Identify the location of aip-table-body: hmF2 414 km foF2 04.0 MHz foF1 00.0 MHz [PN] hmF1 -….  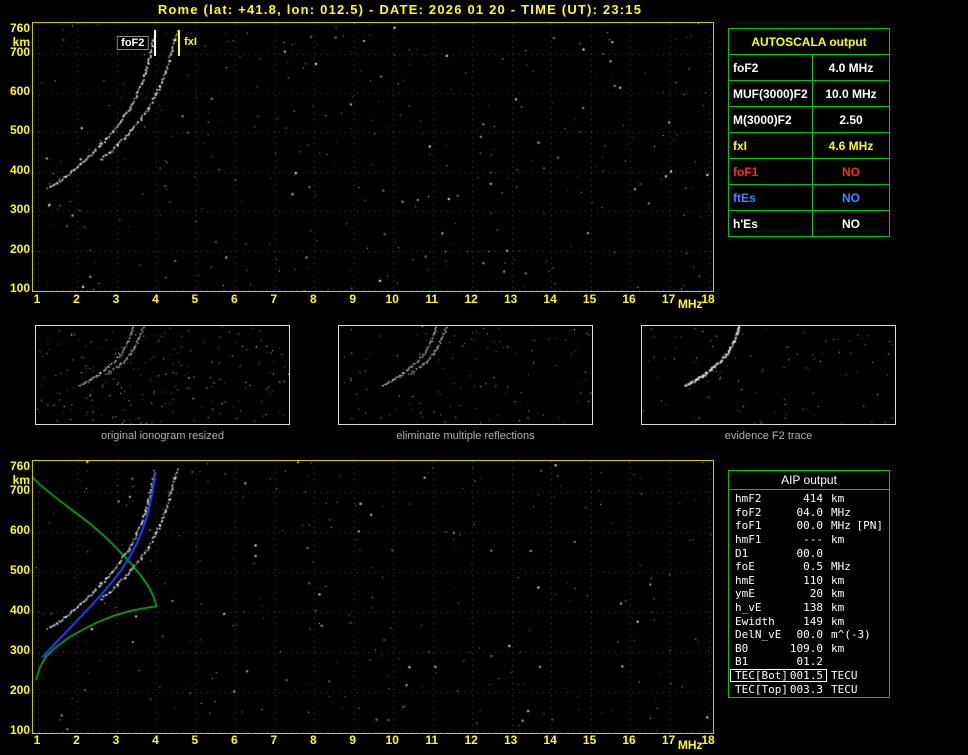
(809, 593).